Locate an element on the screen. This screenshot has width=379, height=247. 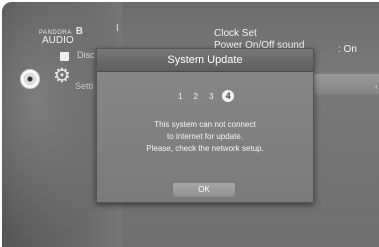
power-sound-value: : On is located at coordinates (347, 49).